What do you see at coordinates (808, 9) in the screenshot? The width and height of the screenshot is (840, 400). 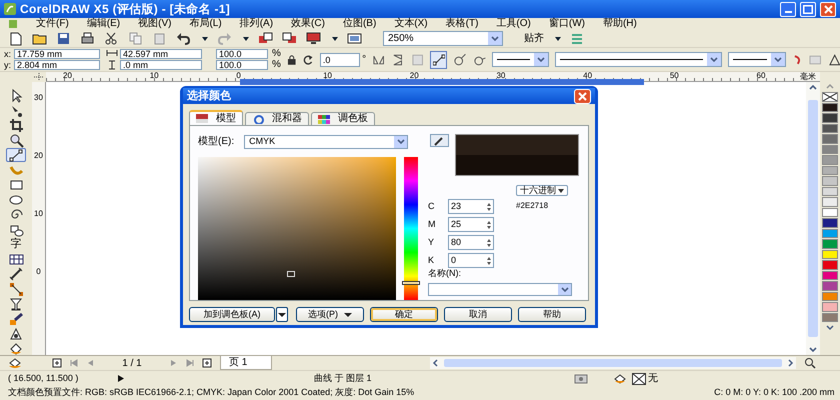 I see `maximize-button` at bounding box center [808, 9].